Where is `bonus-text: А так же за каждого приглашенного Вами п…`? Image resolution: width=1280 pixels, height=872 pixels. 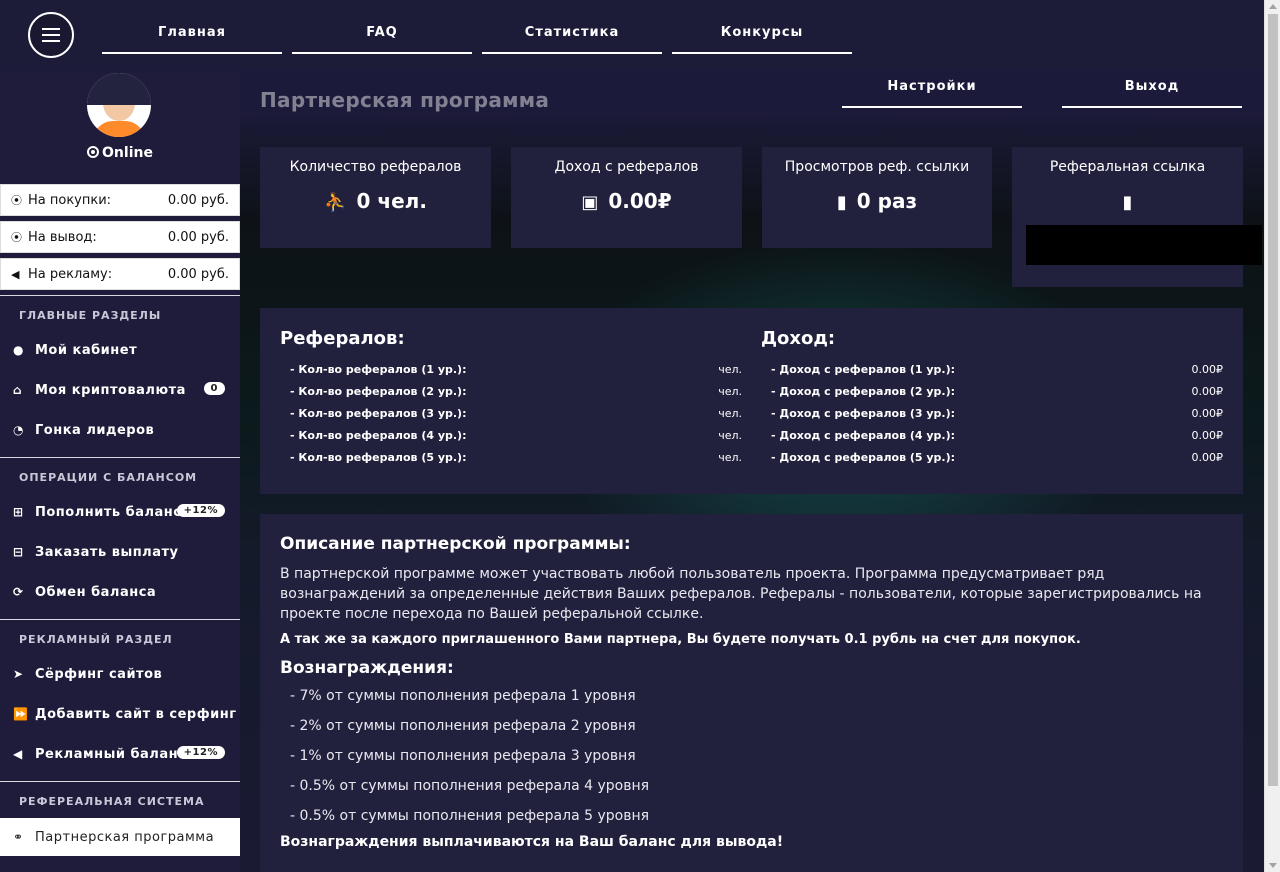
bonus-text: А так же за каждого приглашенного Вами п… is located at coordinates (680, 639).